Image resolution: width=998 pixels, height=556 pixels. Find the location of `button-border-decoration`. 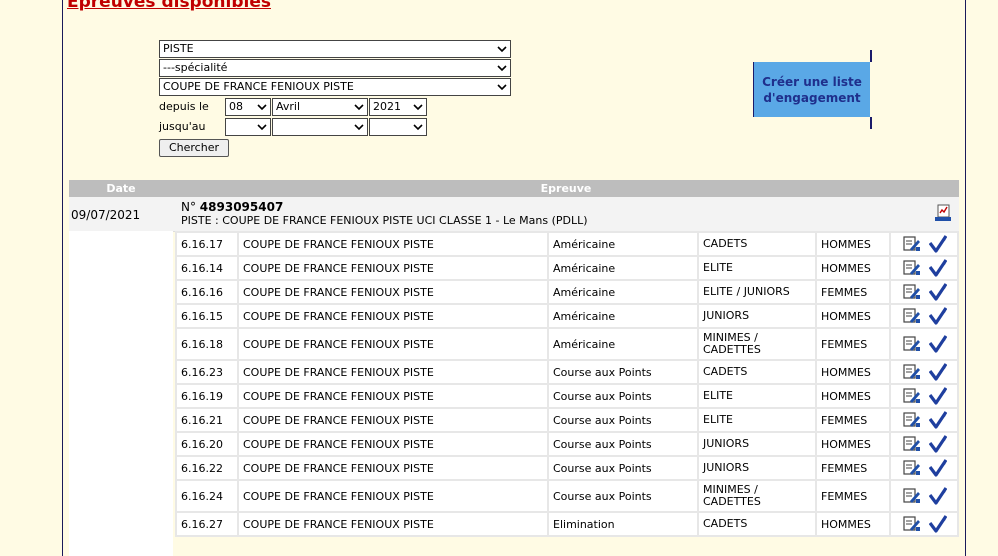

button-border-decoration is located at coordinates (871, 56).